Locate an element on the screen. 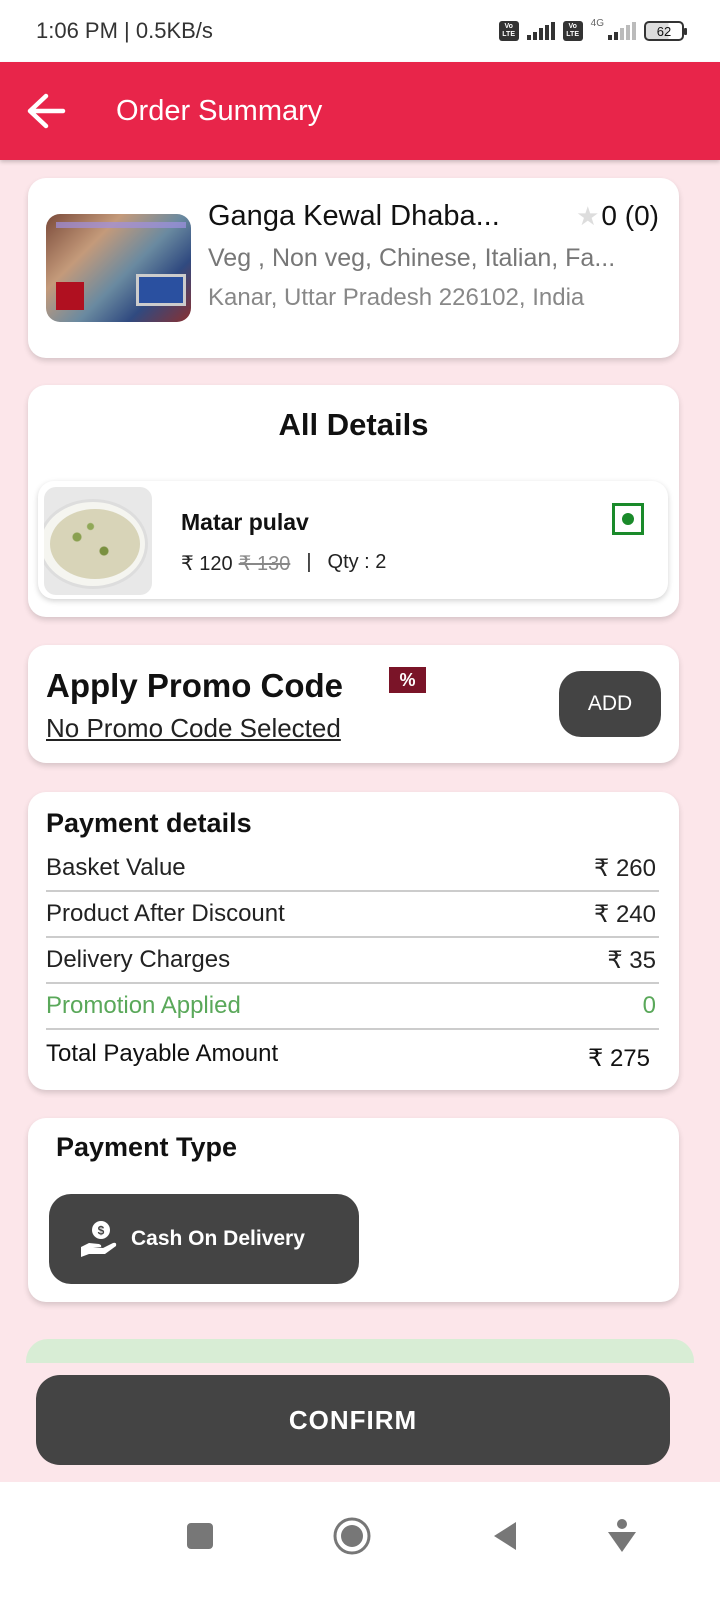  row-label: Basket Value is located at coordinates (116, 867).